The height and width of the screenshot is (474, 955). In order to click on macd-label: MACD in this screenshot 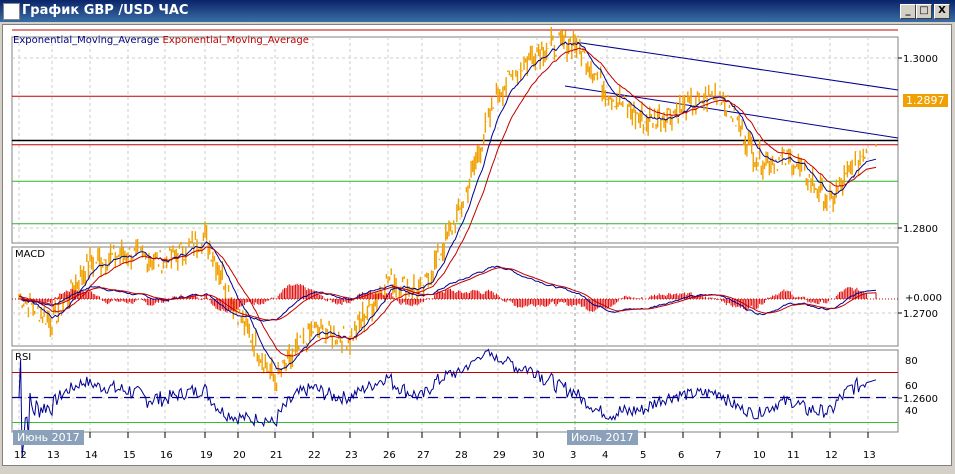, I will do `click(30, 254)`.